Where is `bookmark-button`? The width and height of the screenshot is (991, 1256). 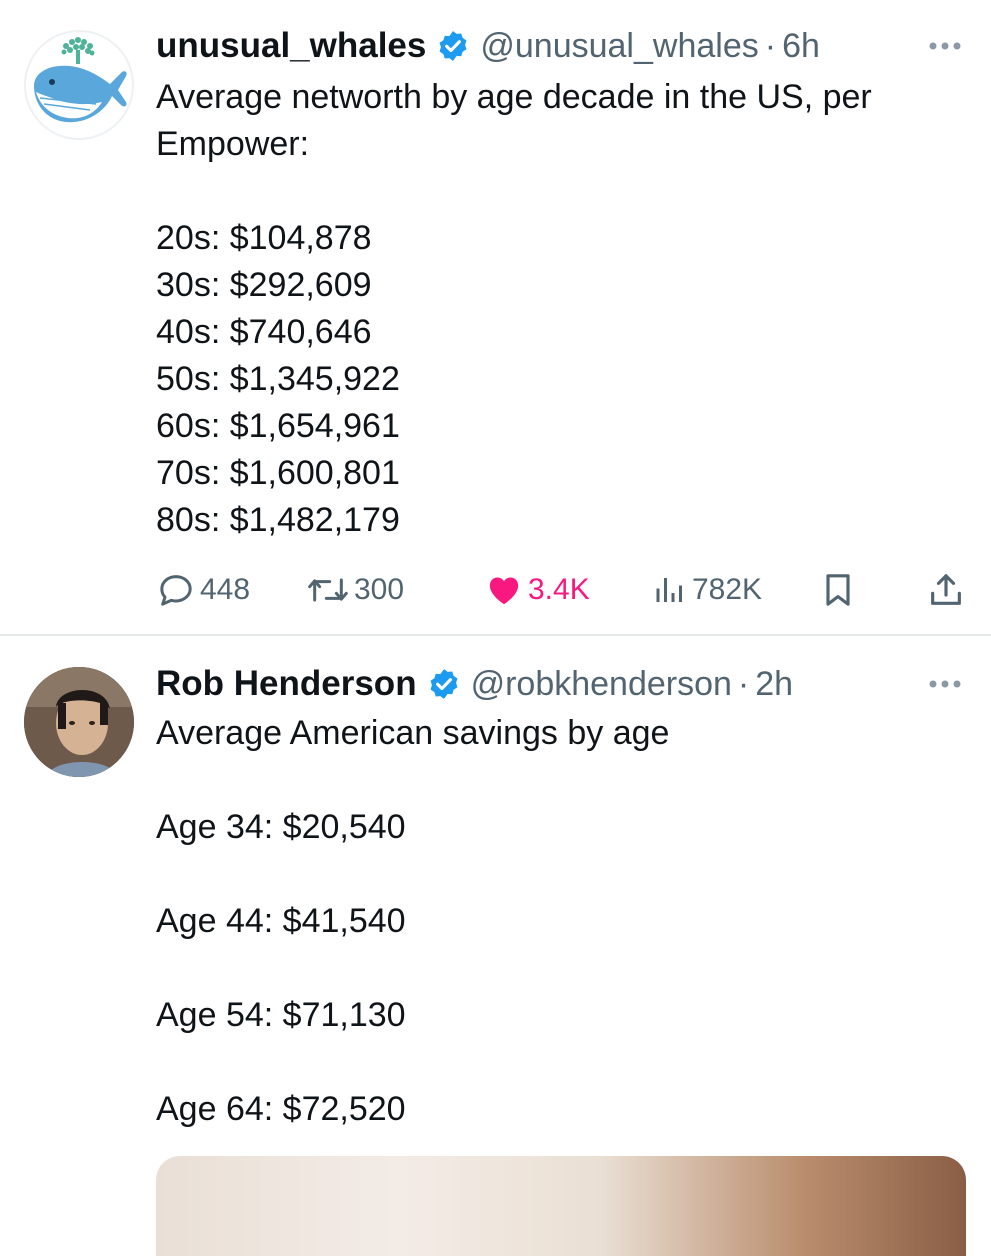
bookmark-button is located at coordinates (838, 590).